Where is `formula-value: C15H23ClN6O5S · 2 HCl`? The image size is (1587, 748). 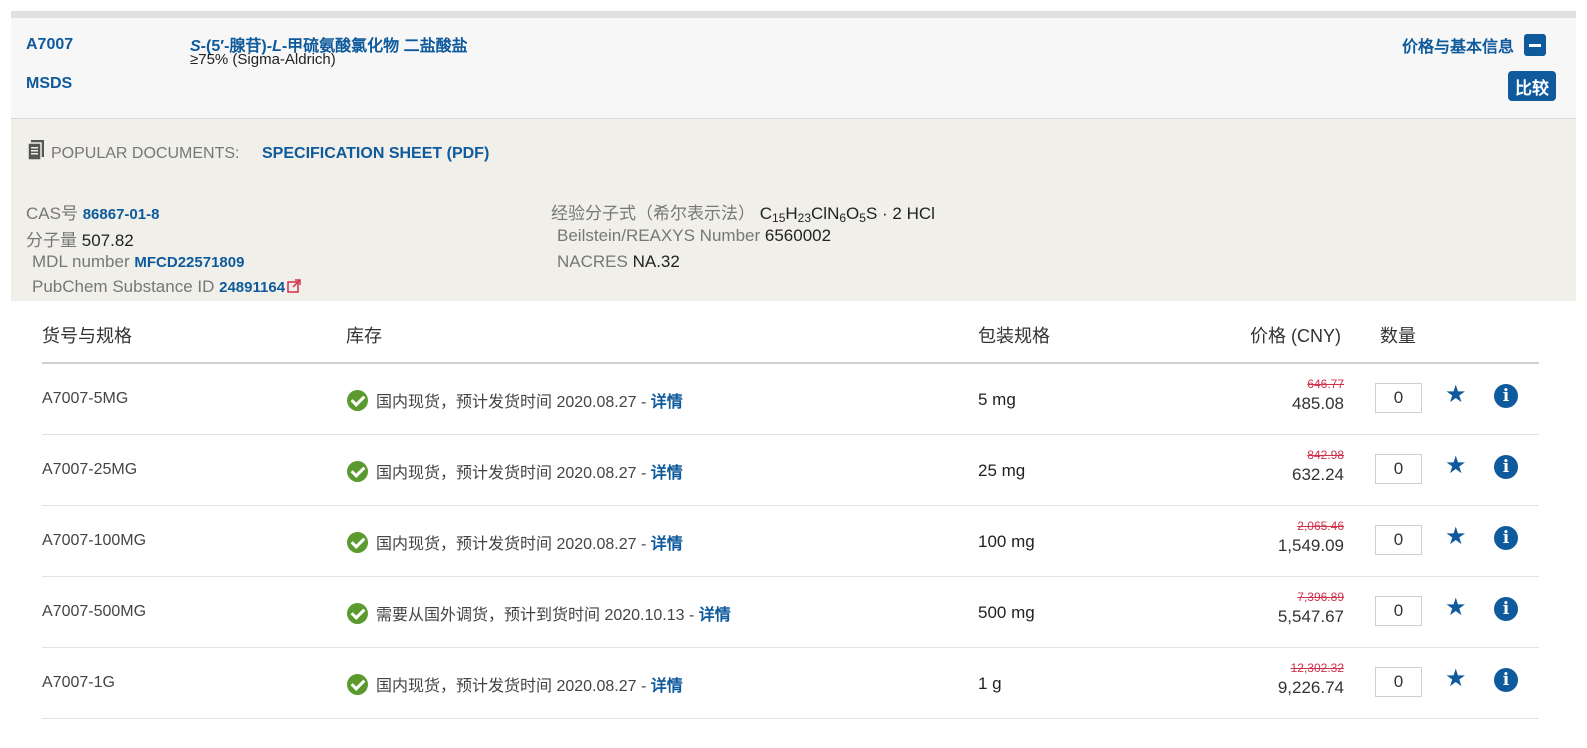 formula-value: C15H23ClN6O5S · 2 HCl is located at coordinates (847, 214).